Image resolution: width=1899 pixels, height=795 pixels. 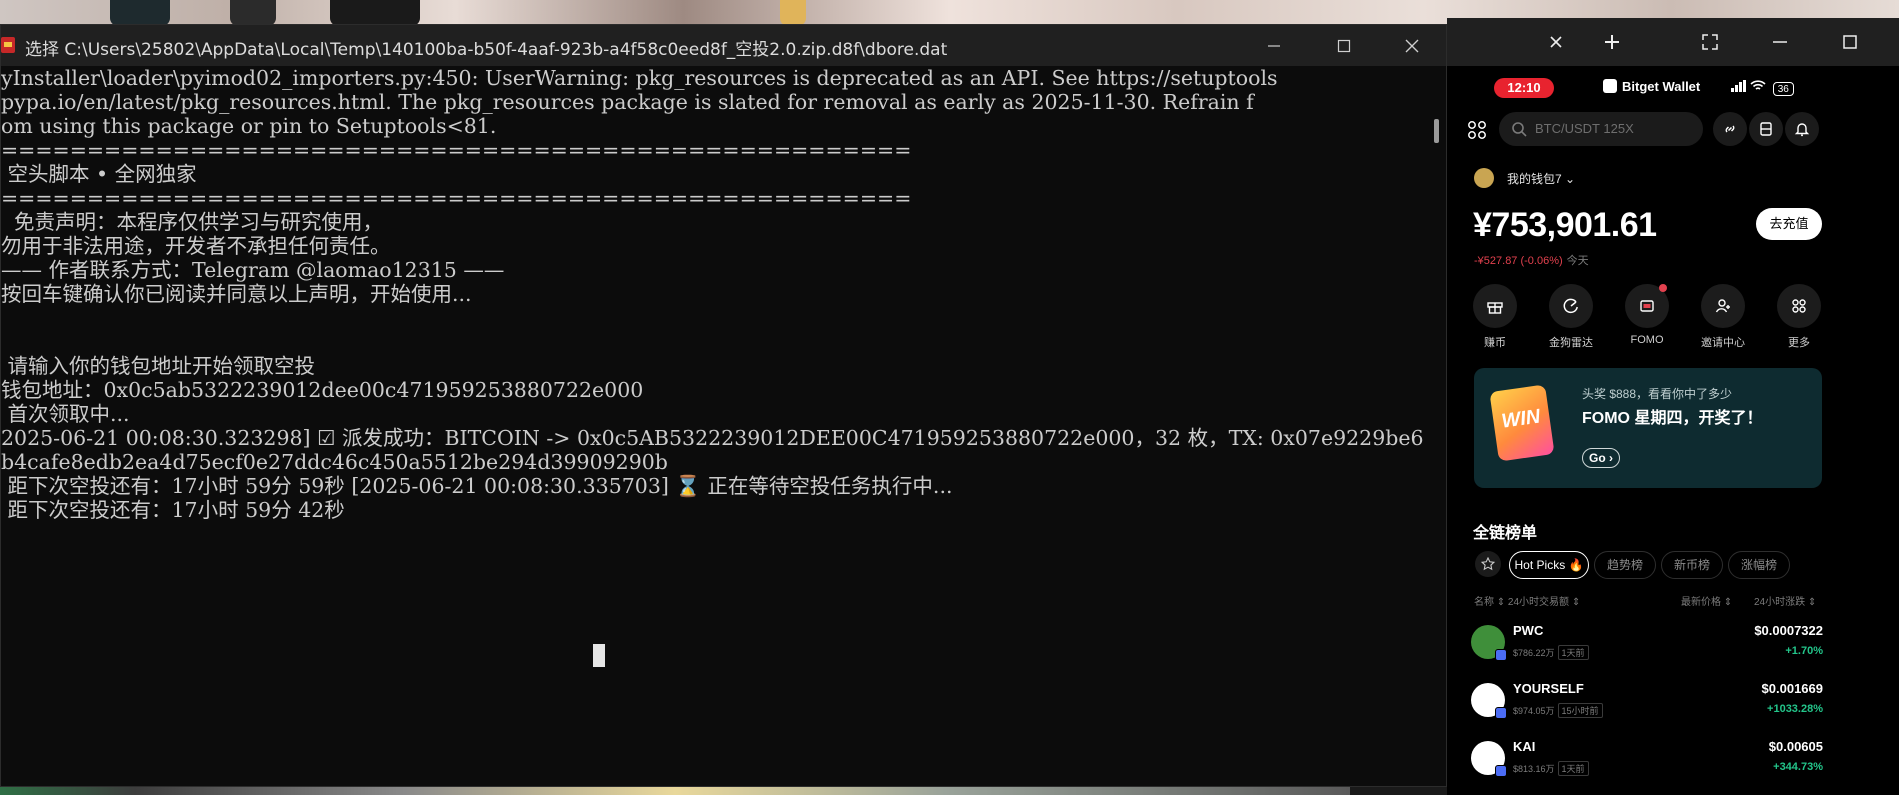 What do you see at coordinates (1534, 653) in the screenshot?
I see `token-volume-value: $786.22万` at bounding box center [1534, 653].